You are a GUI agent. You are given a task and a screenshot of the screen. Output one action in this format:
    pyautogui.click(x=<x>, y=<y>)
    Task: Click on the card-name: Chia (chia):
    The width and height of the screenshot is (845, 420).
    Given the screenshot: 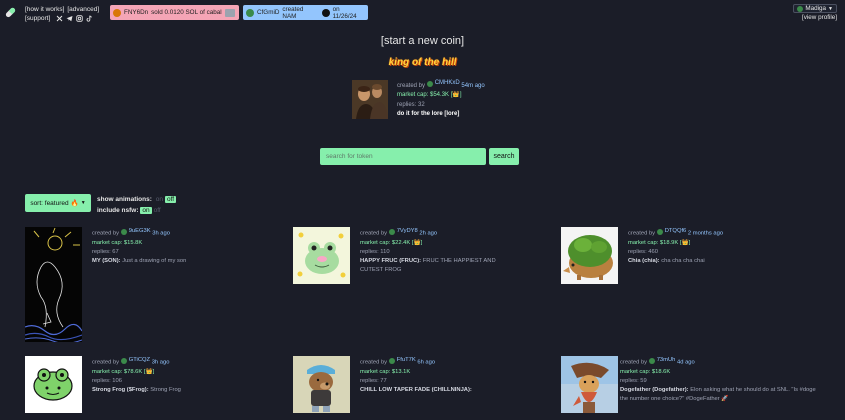 What is the action you would take?
    pyautogui.click(x=644, y=261)
    